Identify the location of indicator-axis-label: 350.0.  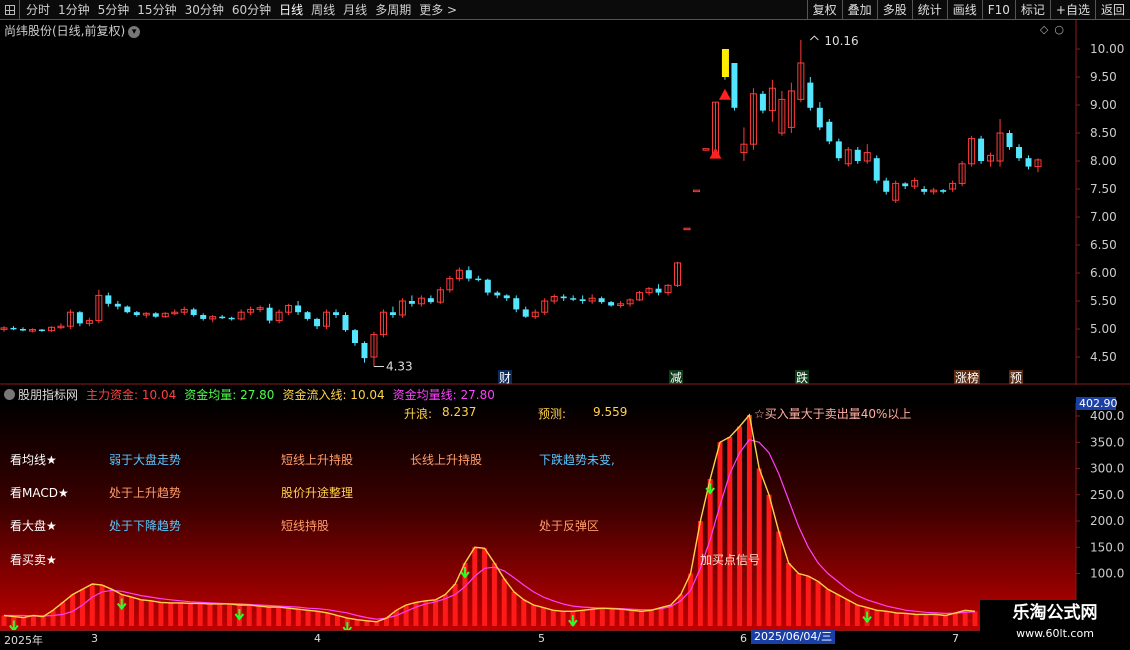
(1107, 442).